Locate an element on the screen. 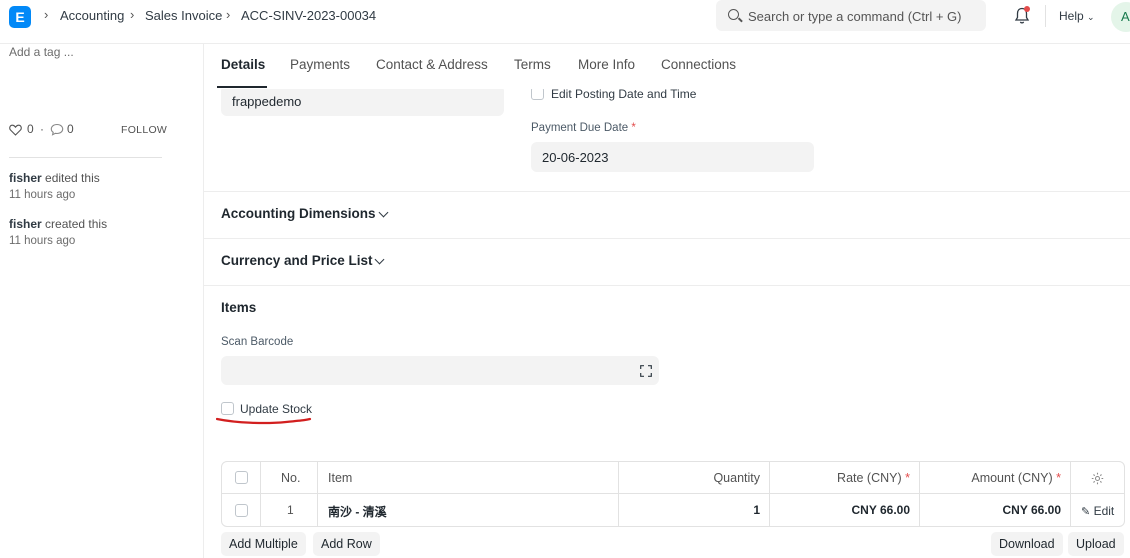  pencil-icon: ✎ is located at coordinates (1086, 512).